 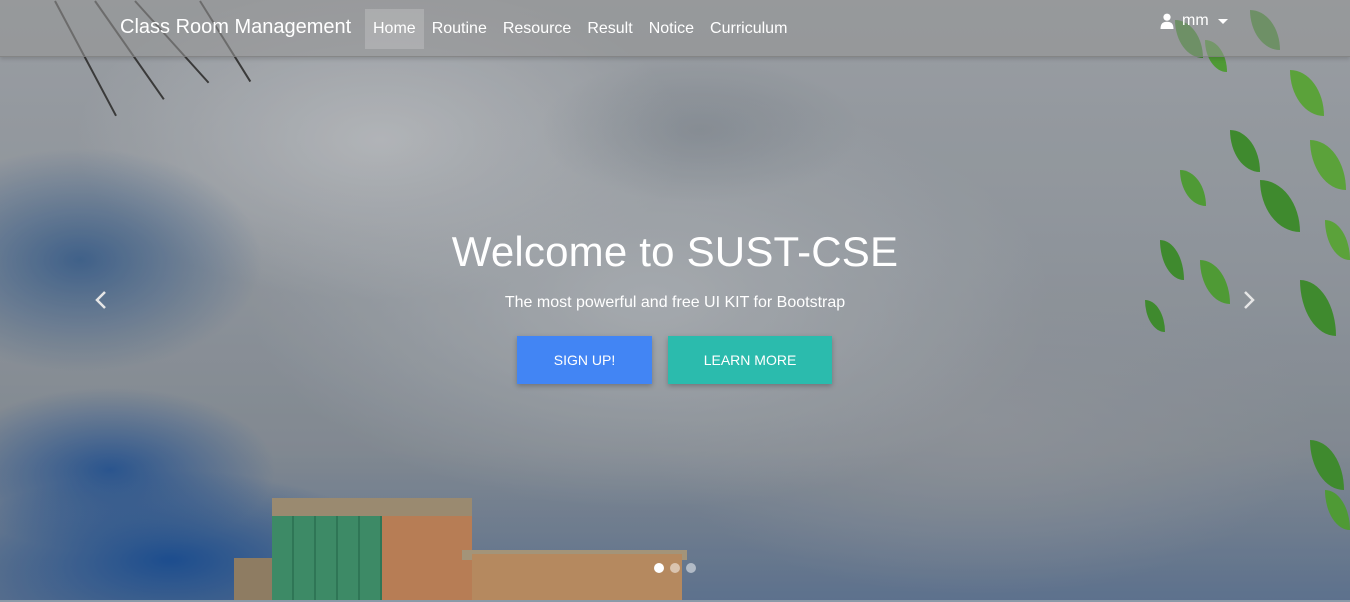 I want to click on nav-link-home: Home, so click(x=394, y=29).